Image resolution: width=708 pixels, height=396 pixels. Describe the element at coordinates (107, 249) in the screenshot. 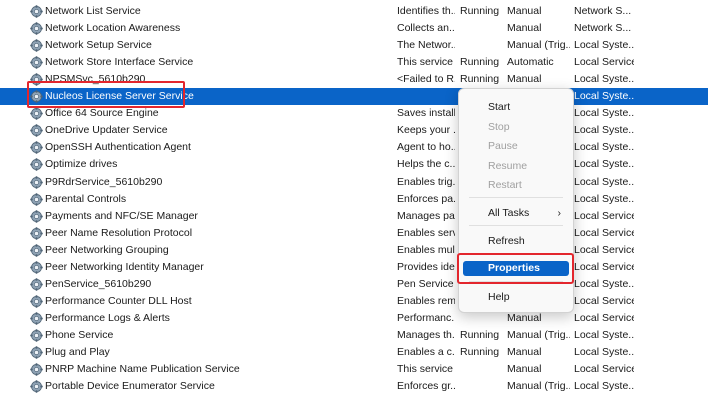

I see `service-name: Peer Networking Grouping` at that location.